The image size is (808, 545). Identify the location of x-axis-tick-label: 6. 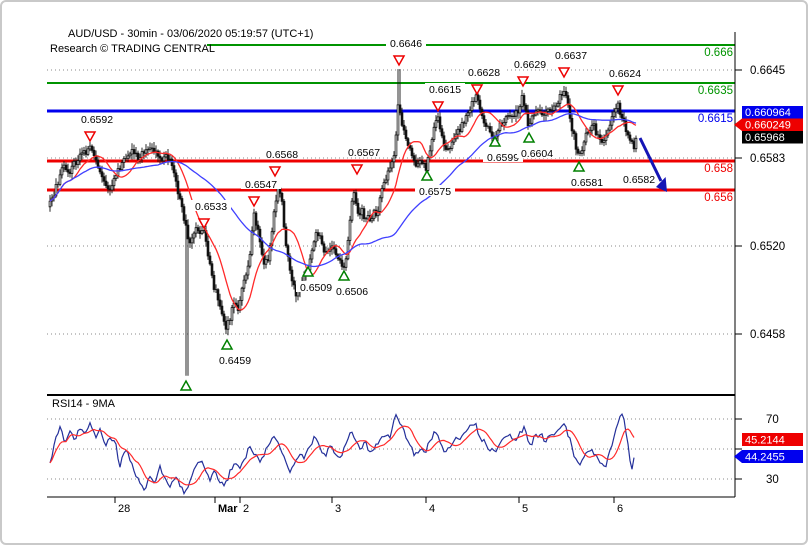
(620, 509).